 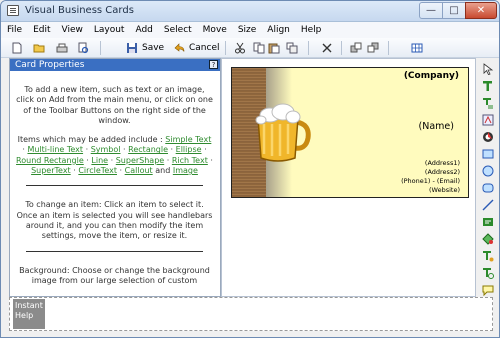 What do you see at coordinates (454, 10) in the screenshot?
I see `maximize-button: □` at bounding box center [454, 10].